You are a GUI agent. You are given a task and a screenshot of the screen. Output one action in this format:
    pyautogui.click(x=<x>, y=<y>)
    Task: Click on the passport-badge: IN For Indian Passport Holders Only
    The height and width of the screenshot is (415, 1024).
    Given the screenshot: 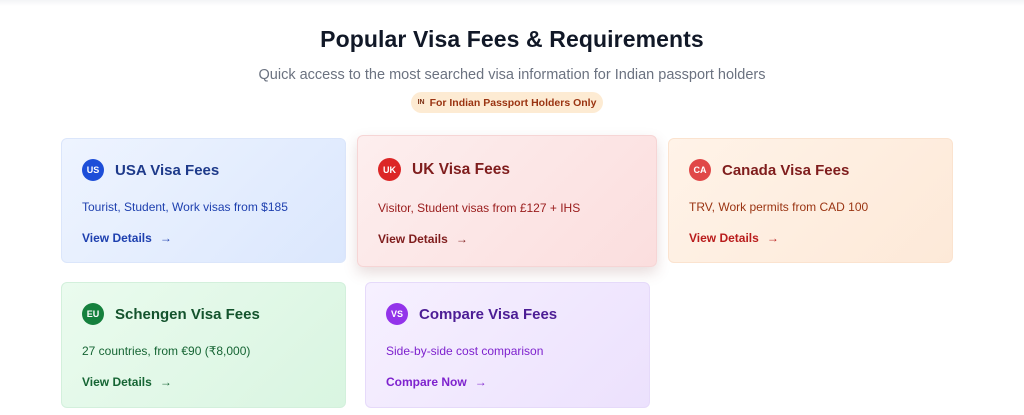 What is the action you would take?
    pyautogui.click(x=507, y=102)
    